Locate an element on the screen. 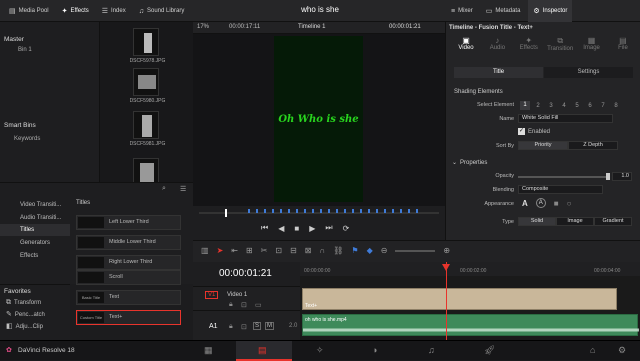  type-solid: Solid is located at coordinates (537, 221).